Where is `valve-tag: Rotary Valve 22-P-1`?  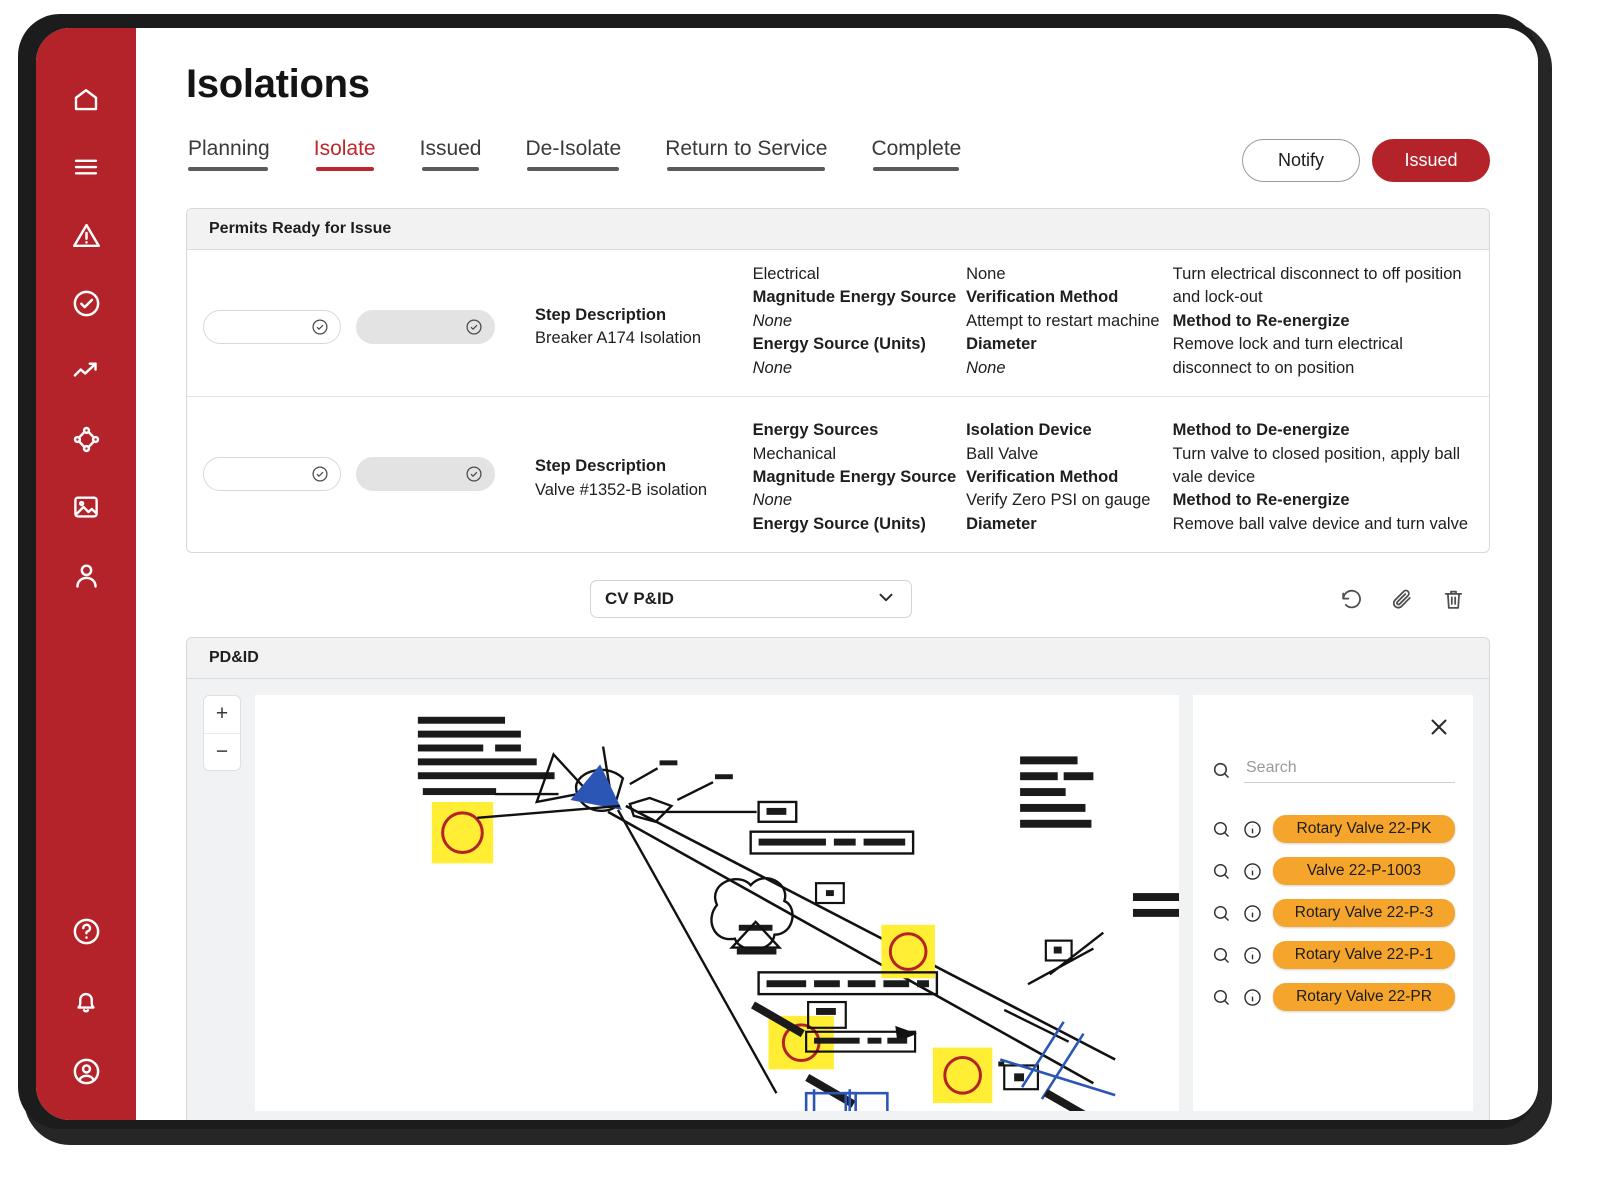 valve-tag: Rotary Valve 22-P-1 is located at coordinates (1364, 955).